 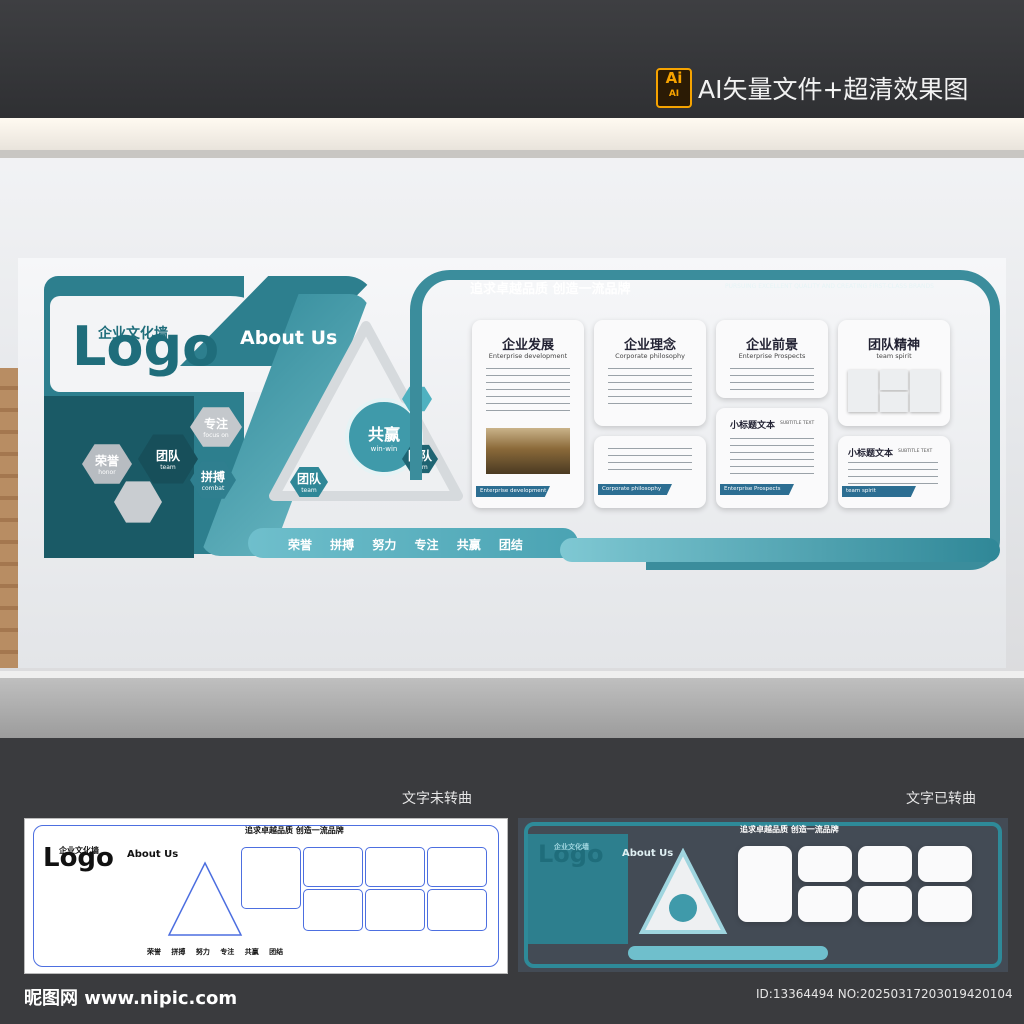 I want to click on card-subtitle-2: 小标题文本 SUBTITLE TEXT team spirit, so click(x=894, y=472).